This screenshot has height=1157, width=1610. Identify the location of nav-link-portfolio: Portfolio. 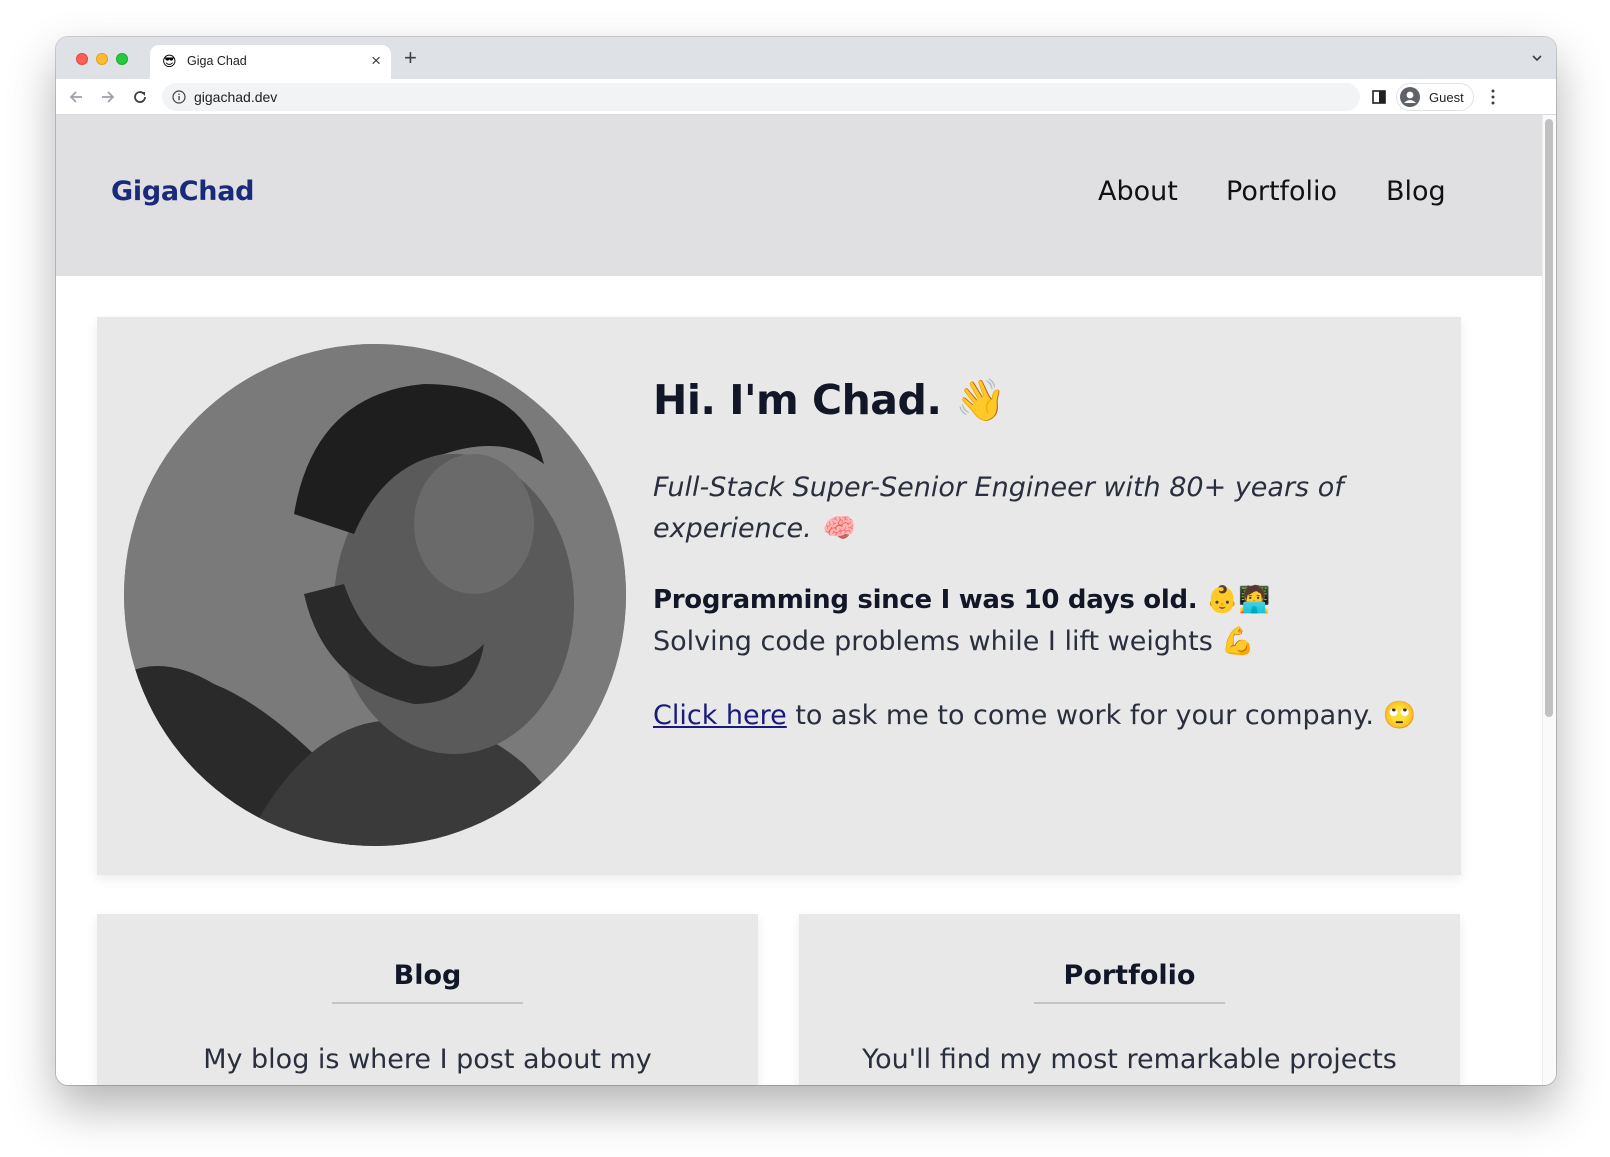
(1281, 191).